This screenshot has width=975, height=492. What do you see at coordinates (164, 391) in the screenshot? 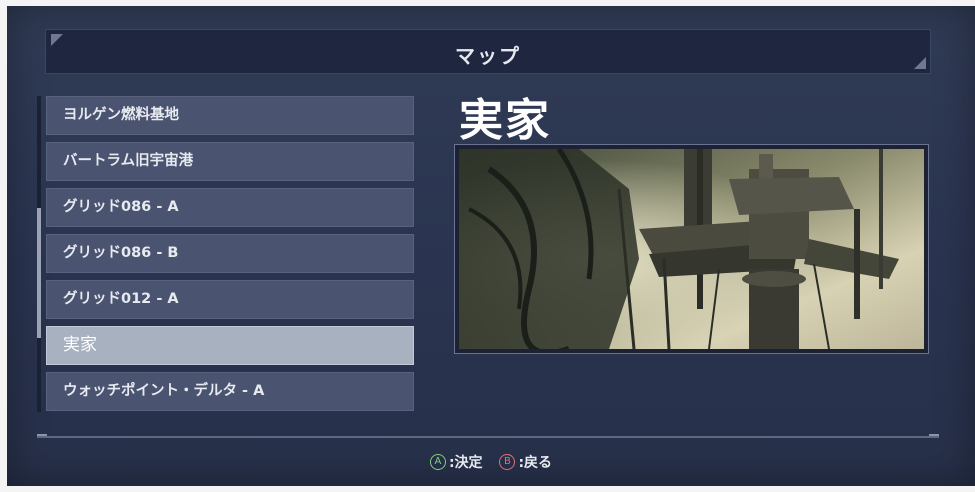
I see `map-list-item-label: ウォッチポイント・デルタ - A` at bounding box center [164, 391].